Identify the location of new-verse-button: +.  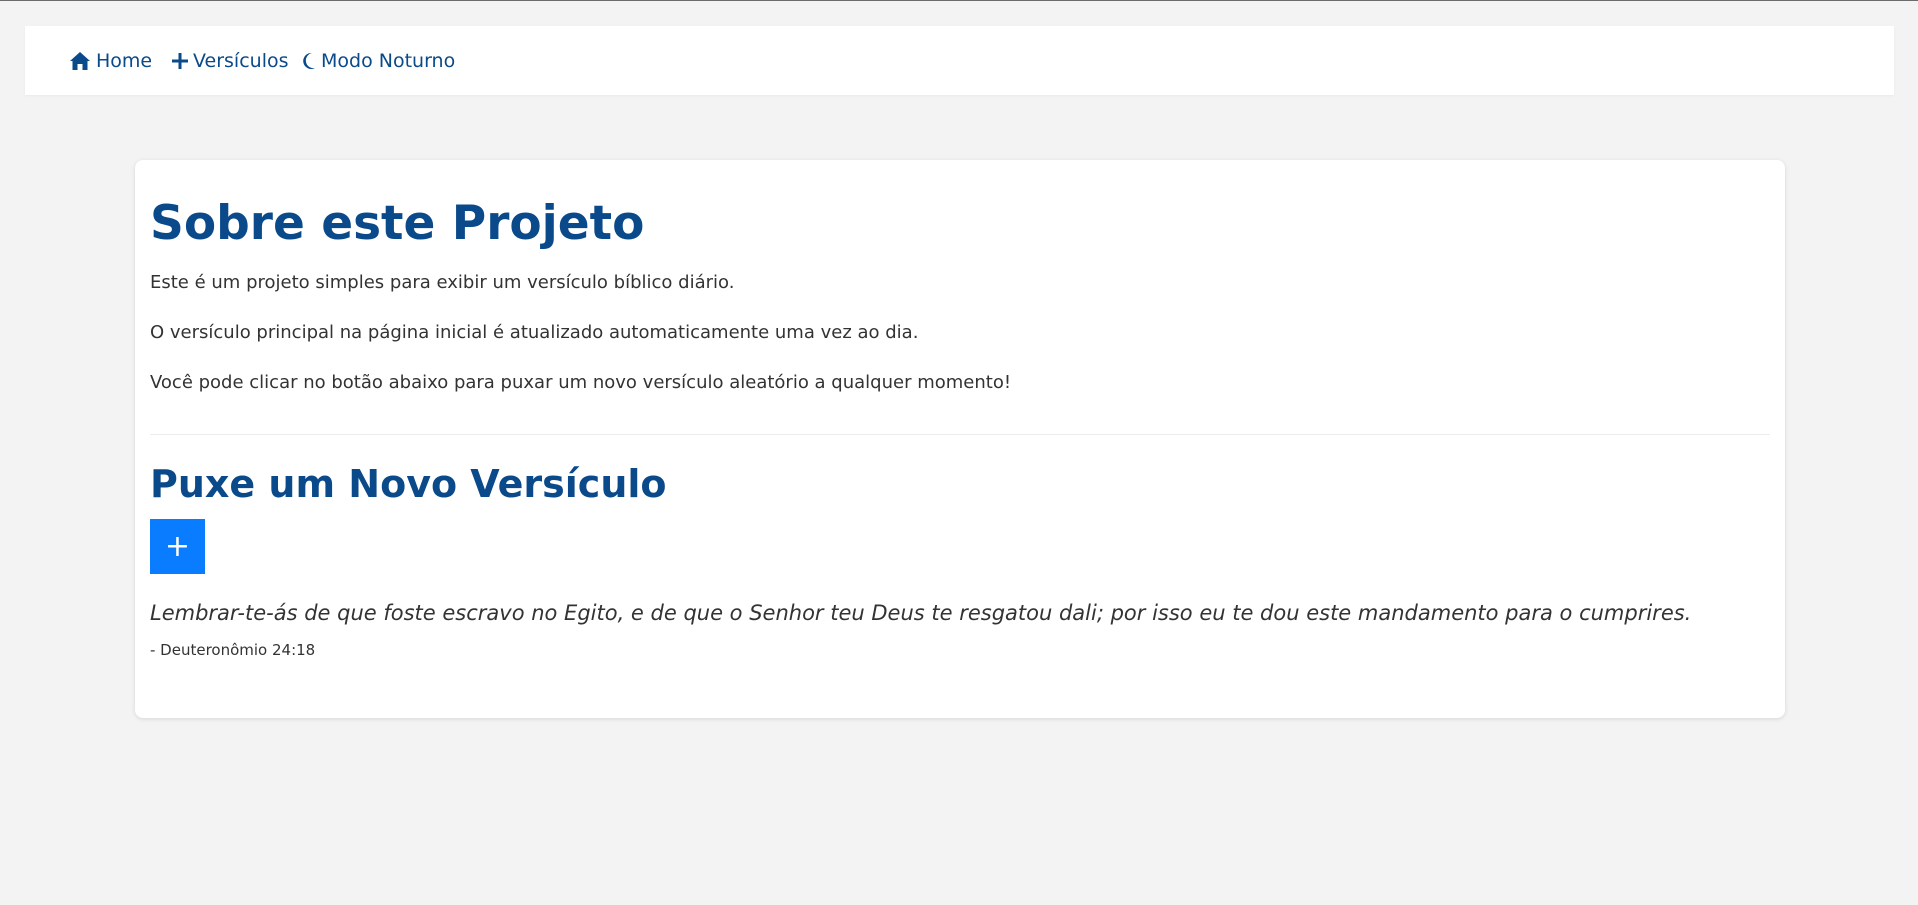
(177, 546).